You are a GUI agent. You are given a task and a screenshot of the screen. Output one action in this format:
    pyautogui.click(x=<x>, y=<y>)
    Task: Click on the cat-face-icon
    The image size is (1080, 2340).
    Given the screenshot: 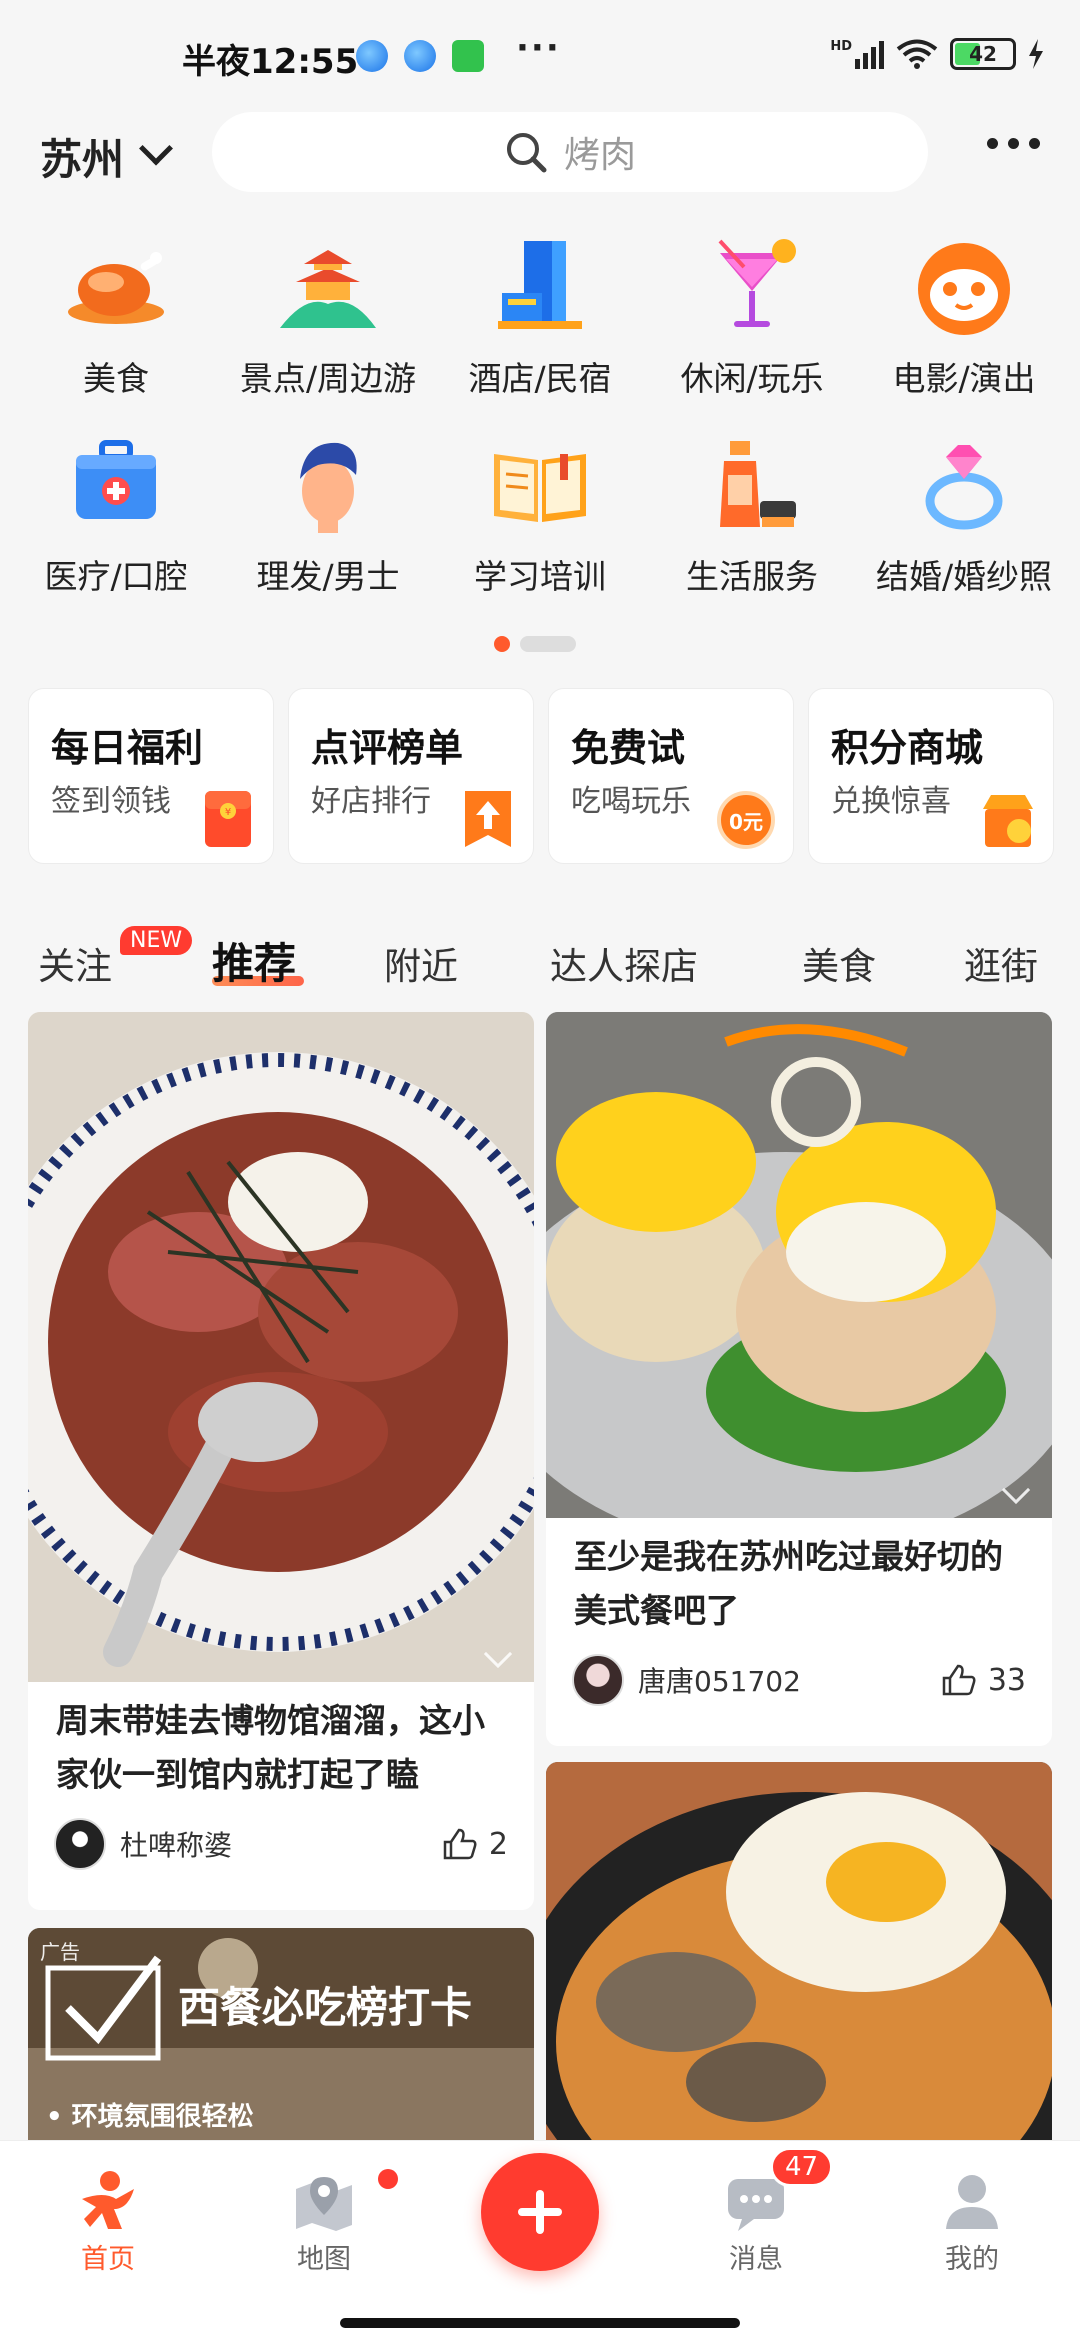 What is the action you would take?
    pyautogui.click(x=964, y=287)
    